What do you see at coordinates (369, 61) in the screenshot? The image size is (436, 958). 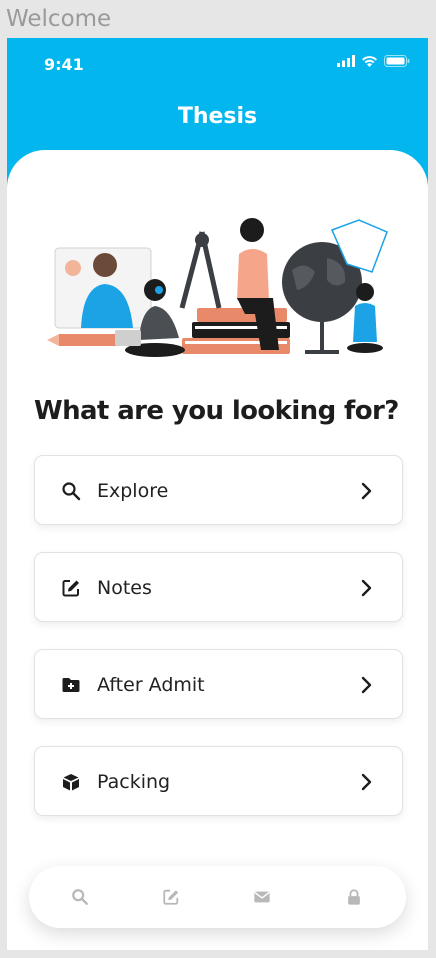 I see `wifi-icon` at bounding box center [369, 61].